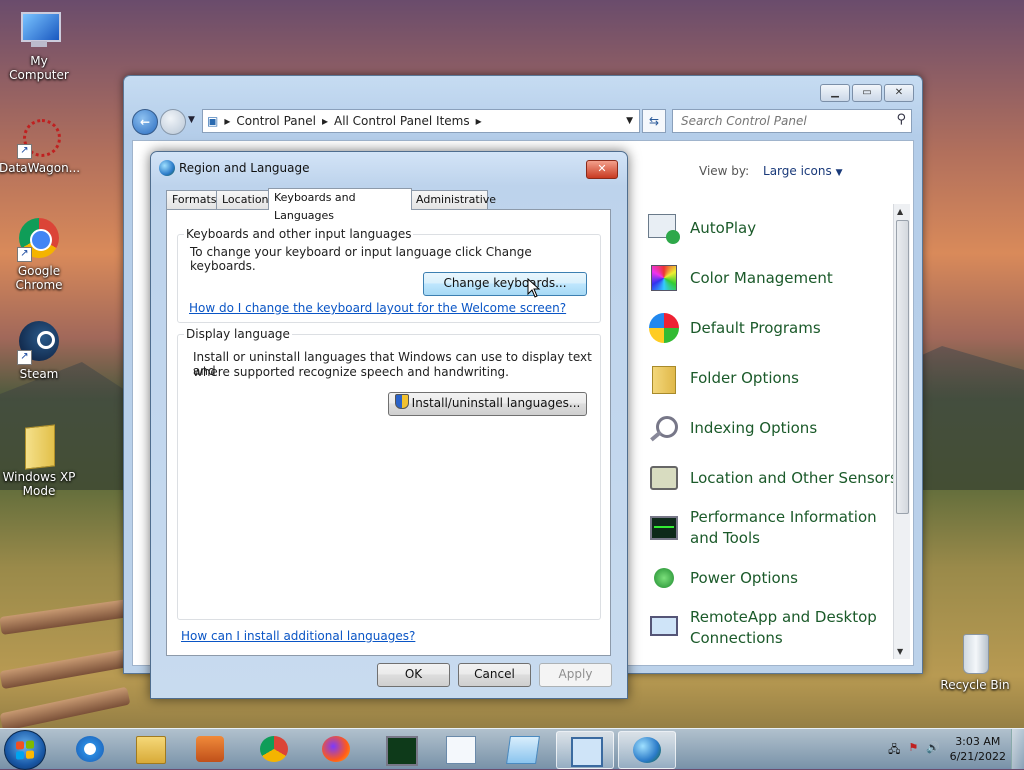 Image resolution: width=1024 pixels, height=770 pixels. I want to click on taskbar-wordpad, so click(460, 749).